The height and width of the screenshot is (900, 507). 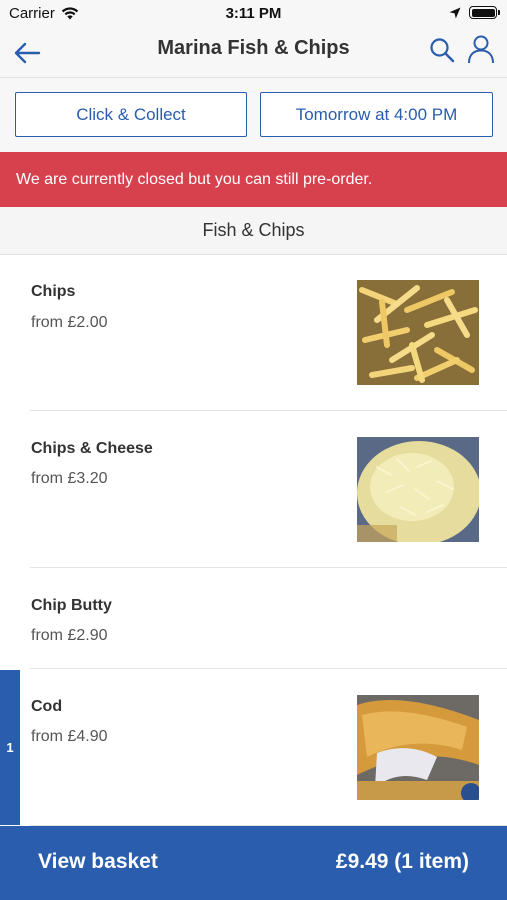 I want to click on search-icon, so click(x=442, y=50).